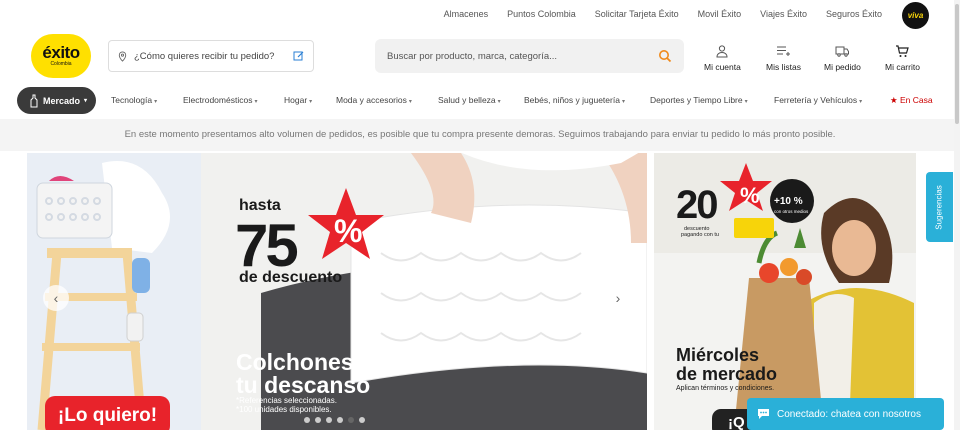 The width and height of the screenshot is (960, 430). I want to click on nav-item-moda: Moda y accesorios ▾, so click(374, 100).